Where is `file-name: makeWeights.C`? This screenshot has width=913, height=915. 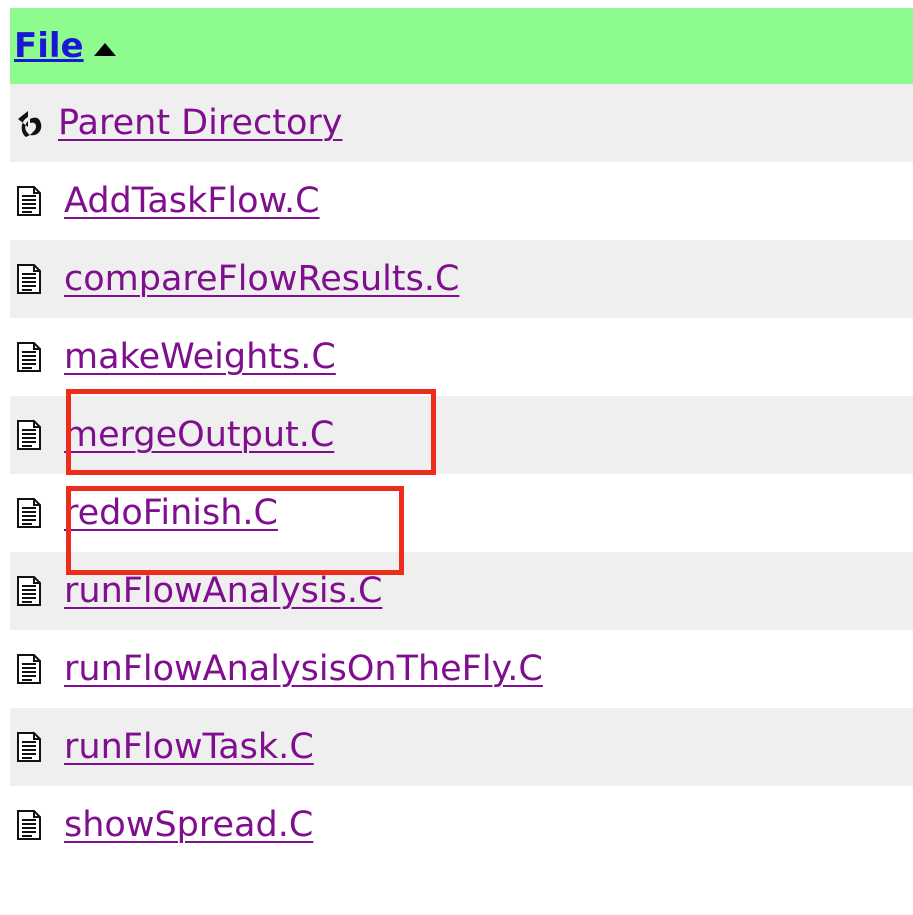
file-name: makeWeights.C is located at coordinates (200, 357).